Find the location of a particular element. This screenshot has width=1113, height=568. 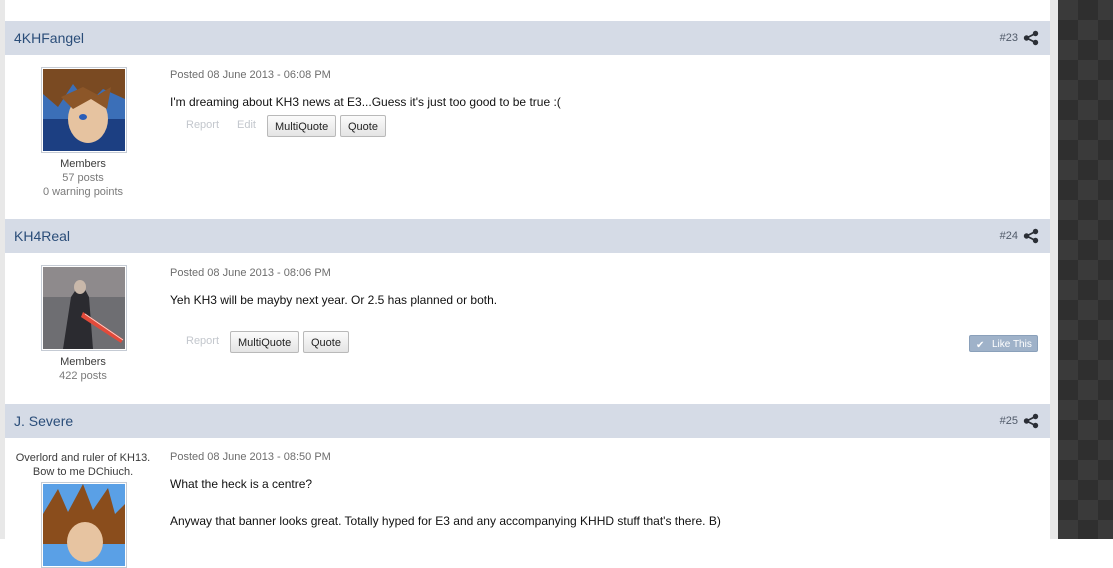

post-body-paragraph: What the heck is a centre? is located at coordinates (241, 484).